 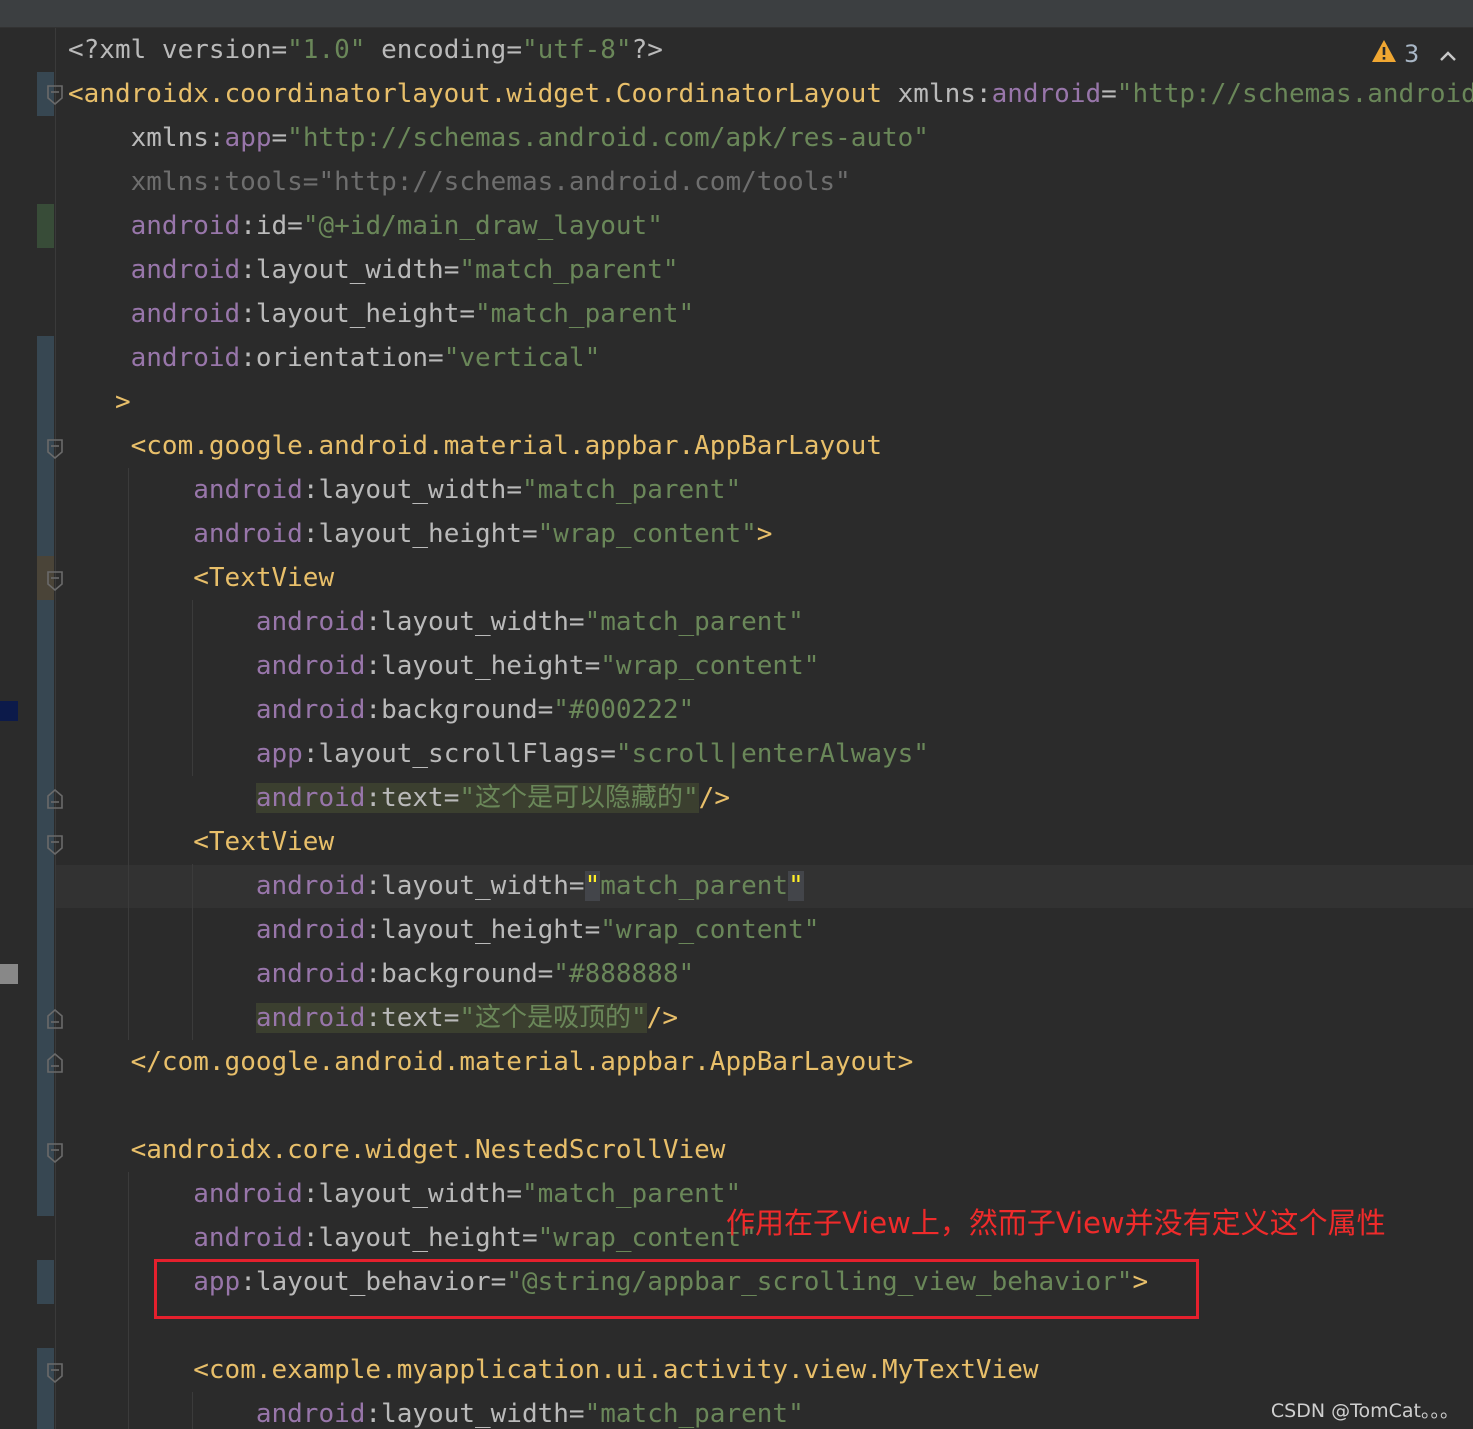 I want to click on code-token: >, so click(x=99, y=402).